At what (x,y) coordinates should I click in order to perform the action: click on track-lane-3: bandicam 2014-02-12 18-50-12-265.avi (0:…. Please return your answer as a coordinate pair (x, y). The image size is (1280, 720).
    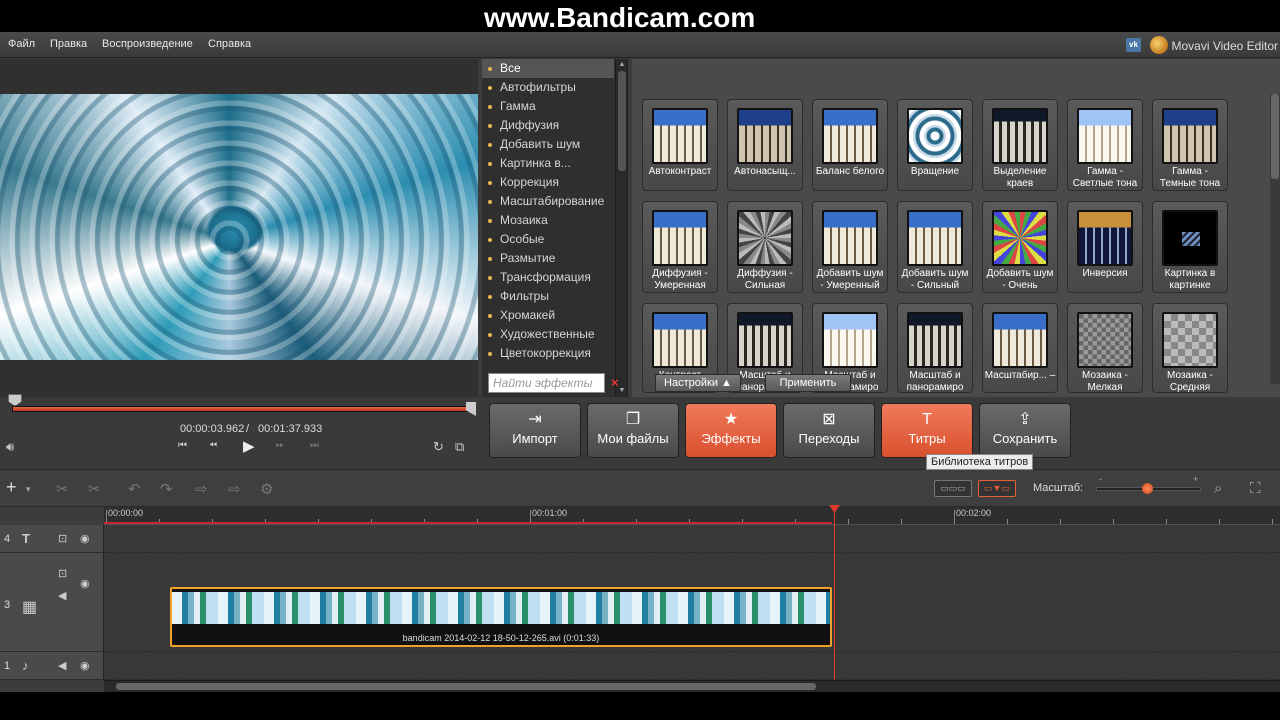
    Looking at the image, I should click on (692, 602).